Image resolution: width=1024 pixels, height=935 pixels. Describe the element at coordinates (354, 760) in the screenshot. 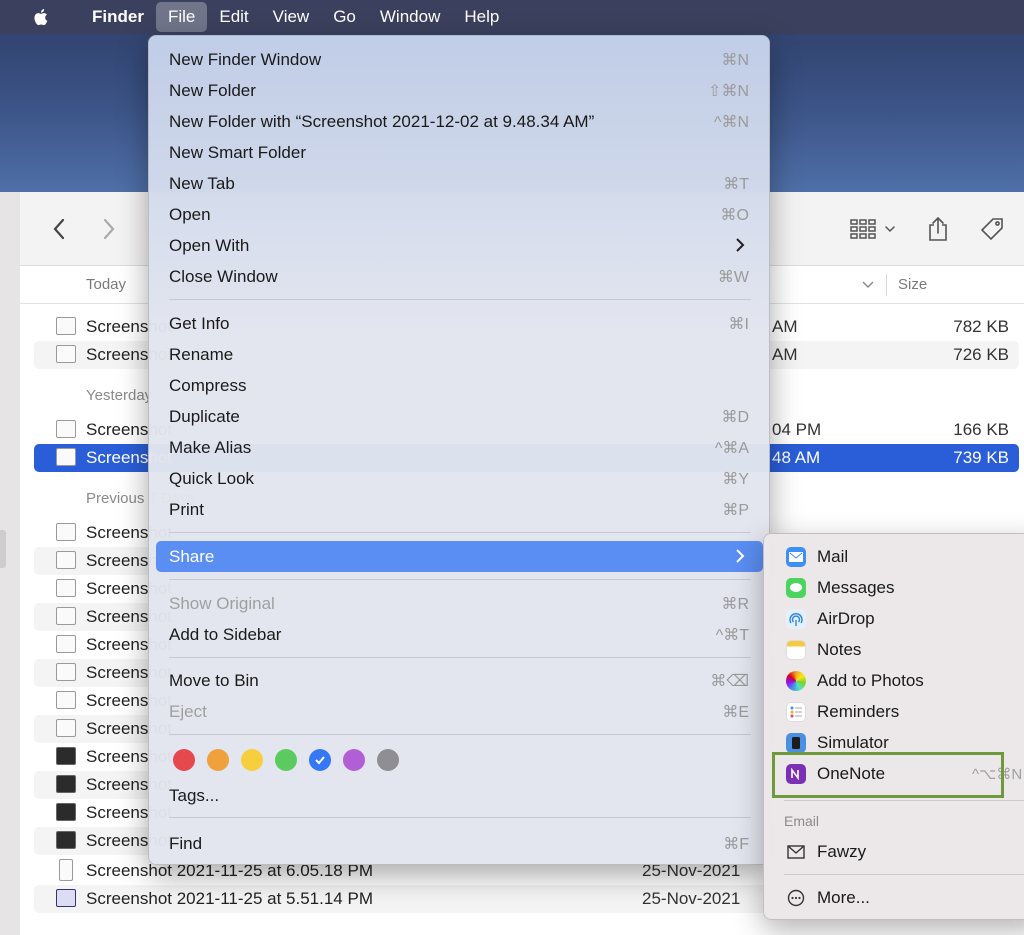

I see `tag-purple-dot` at that location.